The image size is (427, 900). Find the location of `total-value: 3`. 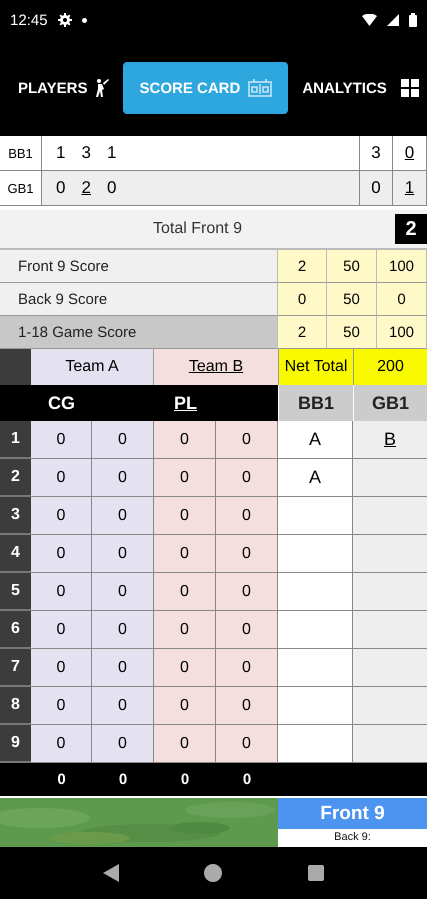

total-value: 3 is located at coordinates (376, 153).